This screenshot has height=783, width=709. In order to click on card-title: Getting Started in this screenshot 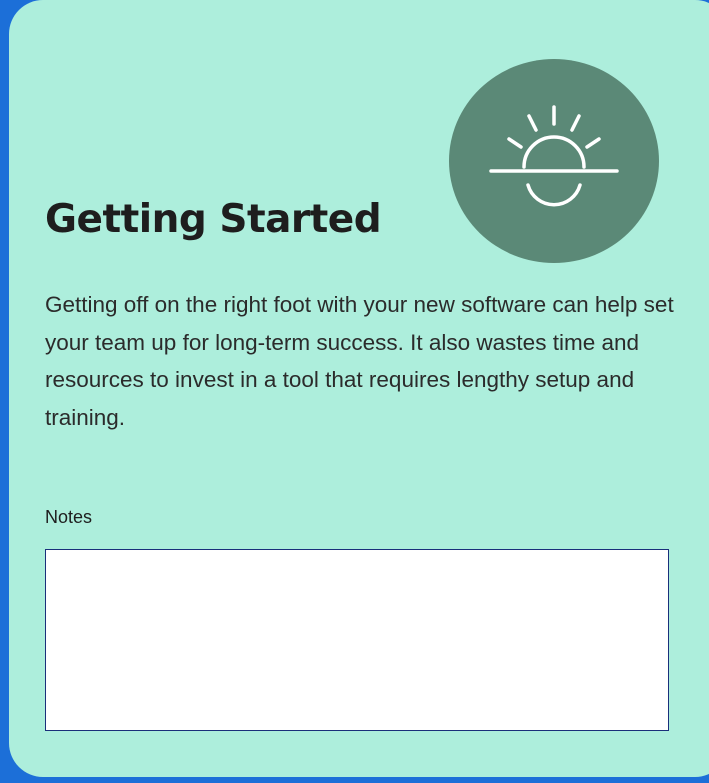, I will do `click(213, 219)`.